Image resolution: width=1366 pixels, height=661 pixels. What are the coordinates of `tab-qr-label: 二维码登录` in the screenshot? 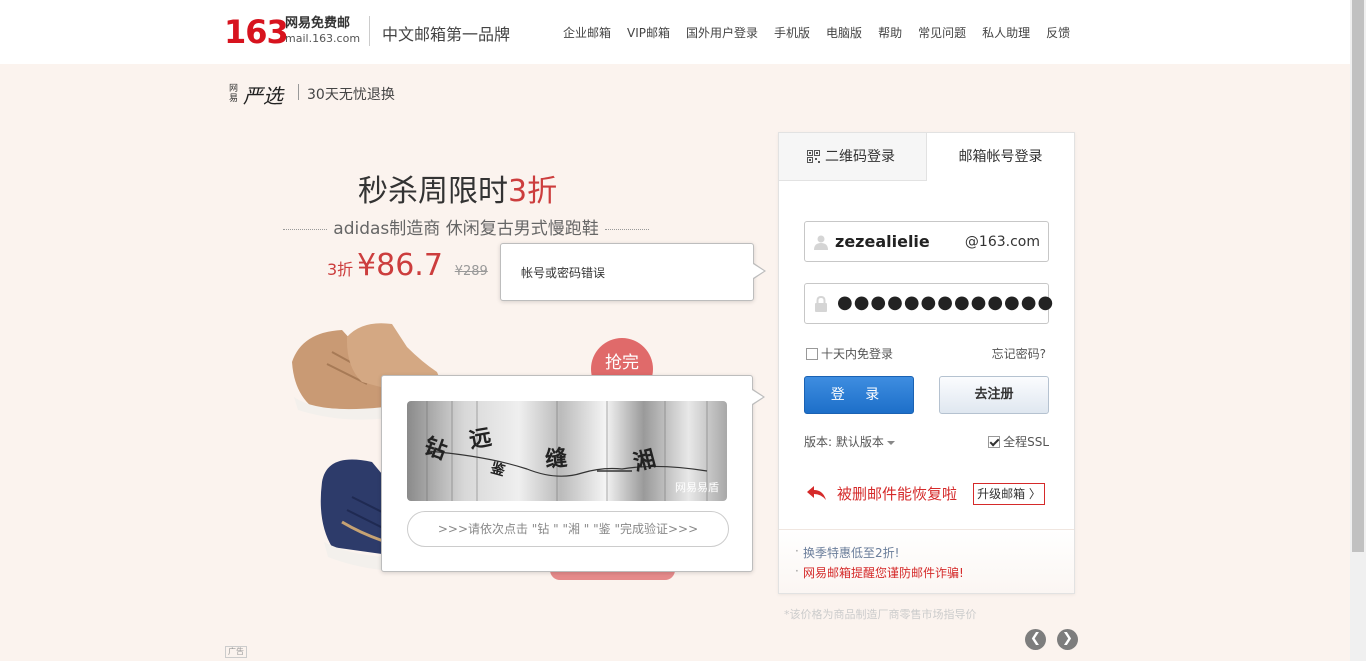 It's located at (860, 157).